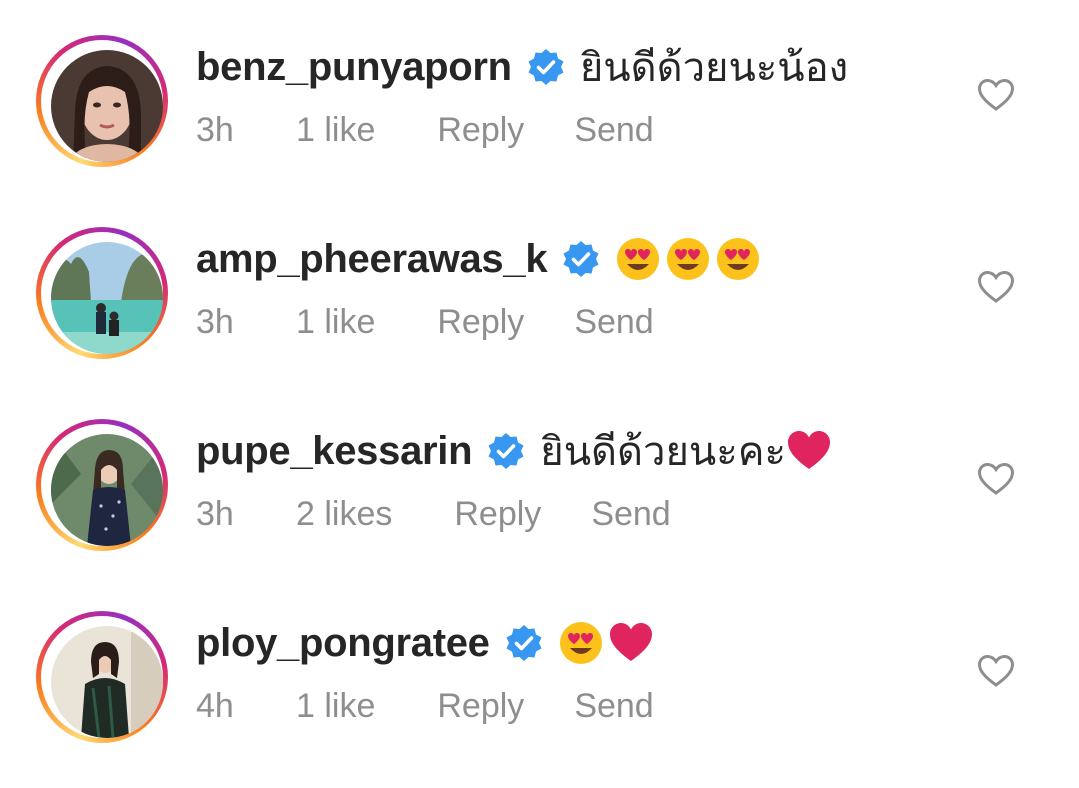 This screenshot has height=788, width=1079. Describe the element at coordinates (215, 705) in the screenshot. I see `comment-timestamp: 4h` at that location.